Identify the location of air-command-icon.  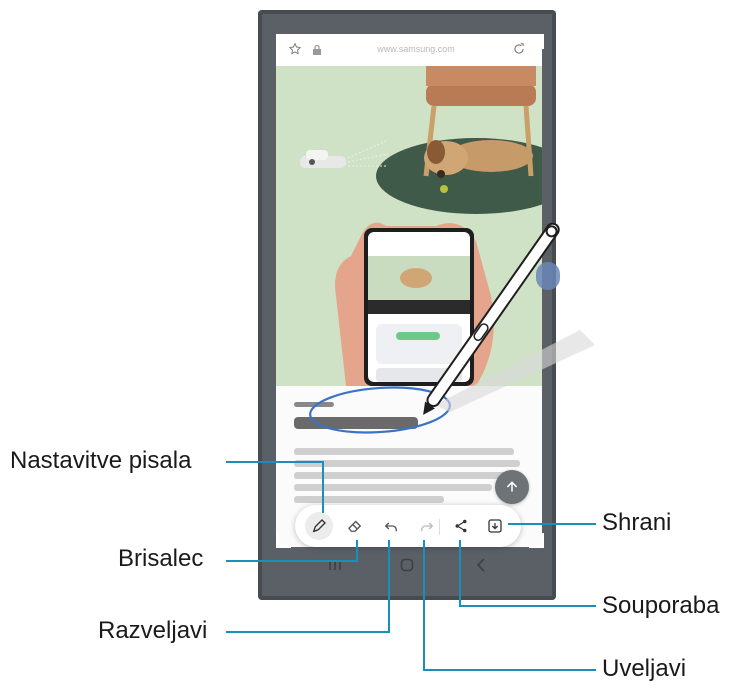
(548, 276).